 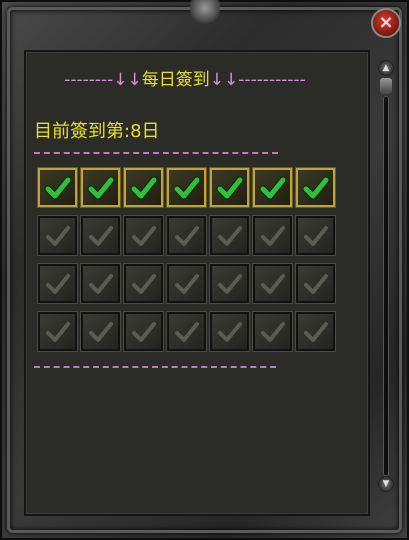 I want to click on divider-top, so click(x=156, y=153).